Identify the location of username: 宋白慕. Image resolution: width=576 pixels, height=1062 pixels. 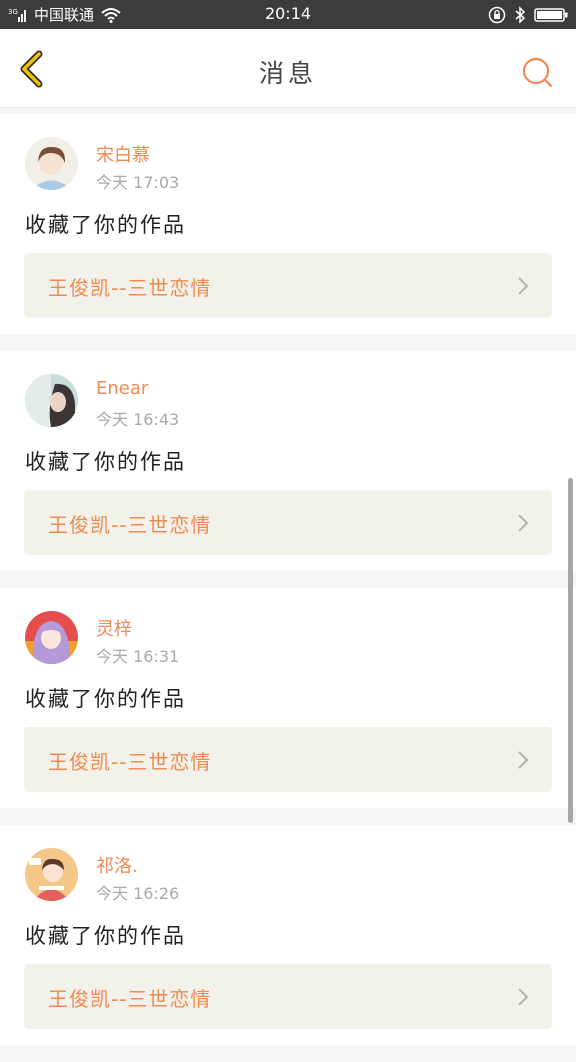
(123, 154).